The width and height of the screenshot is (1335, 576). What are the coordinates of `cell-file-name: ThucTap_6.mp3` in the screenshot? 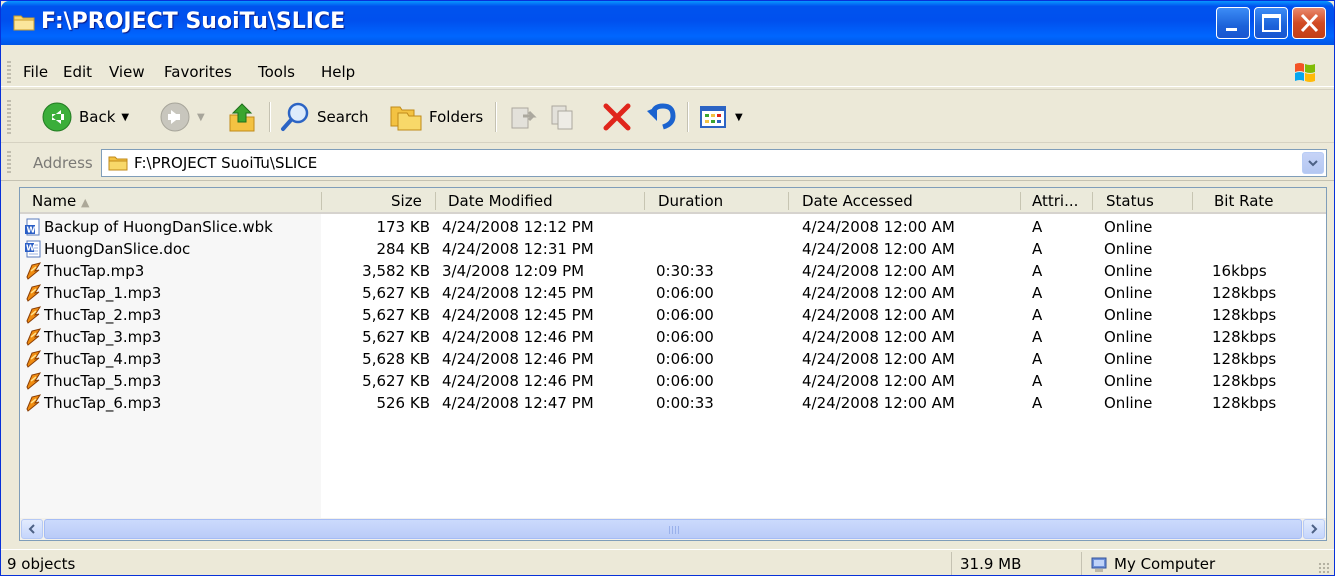 It's located at (102, 403).